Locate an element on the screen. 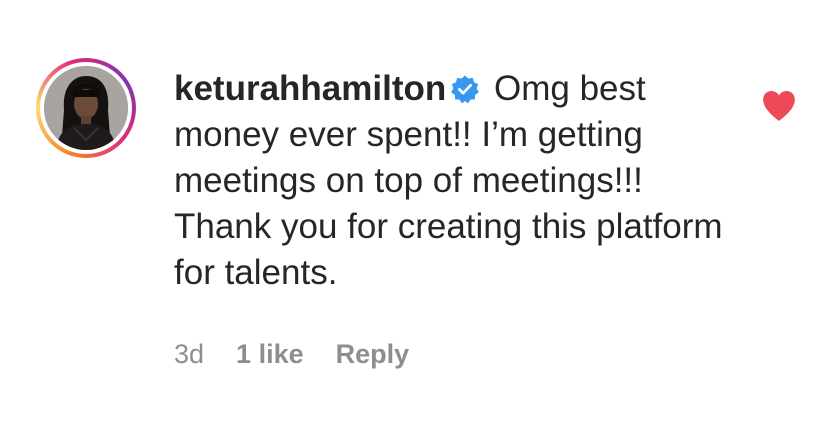 The image size is (828, 423). reply-button: Reply is located at coordinates (373, 354).